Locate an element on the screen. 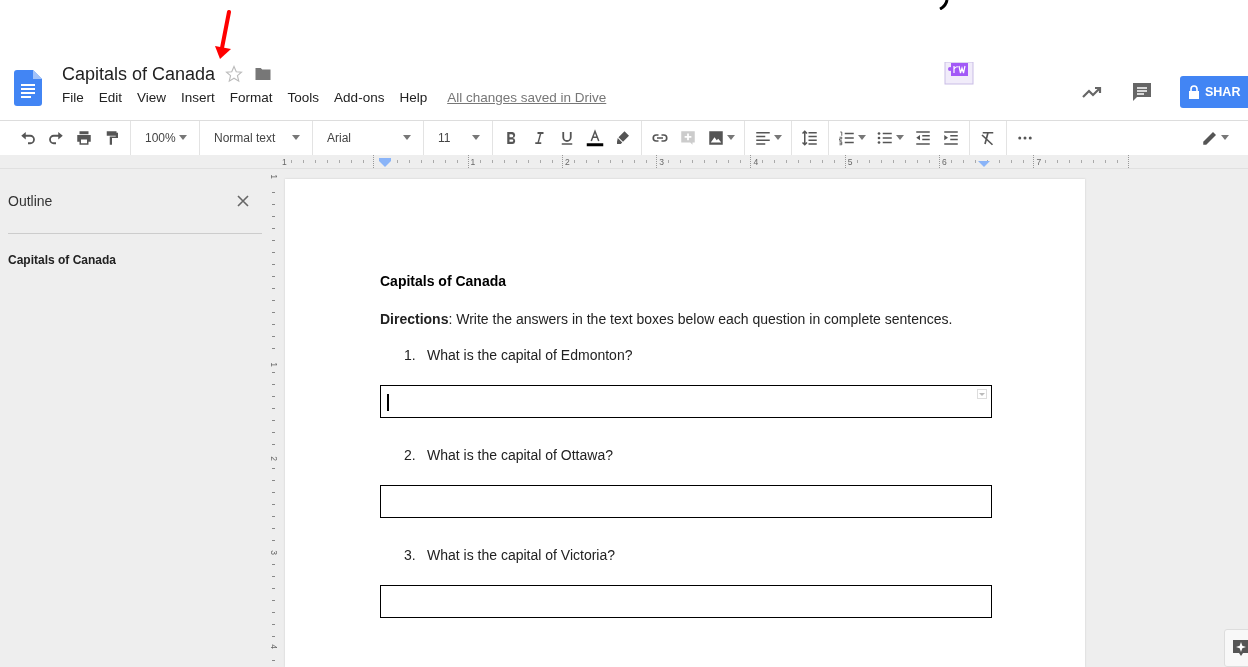 The width and height of the screenshot is (1248, 667). question-number: 2. is located at coordinates (410, 455).